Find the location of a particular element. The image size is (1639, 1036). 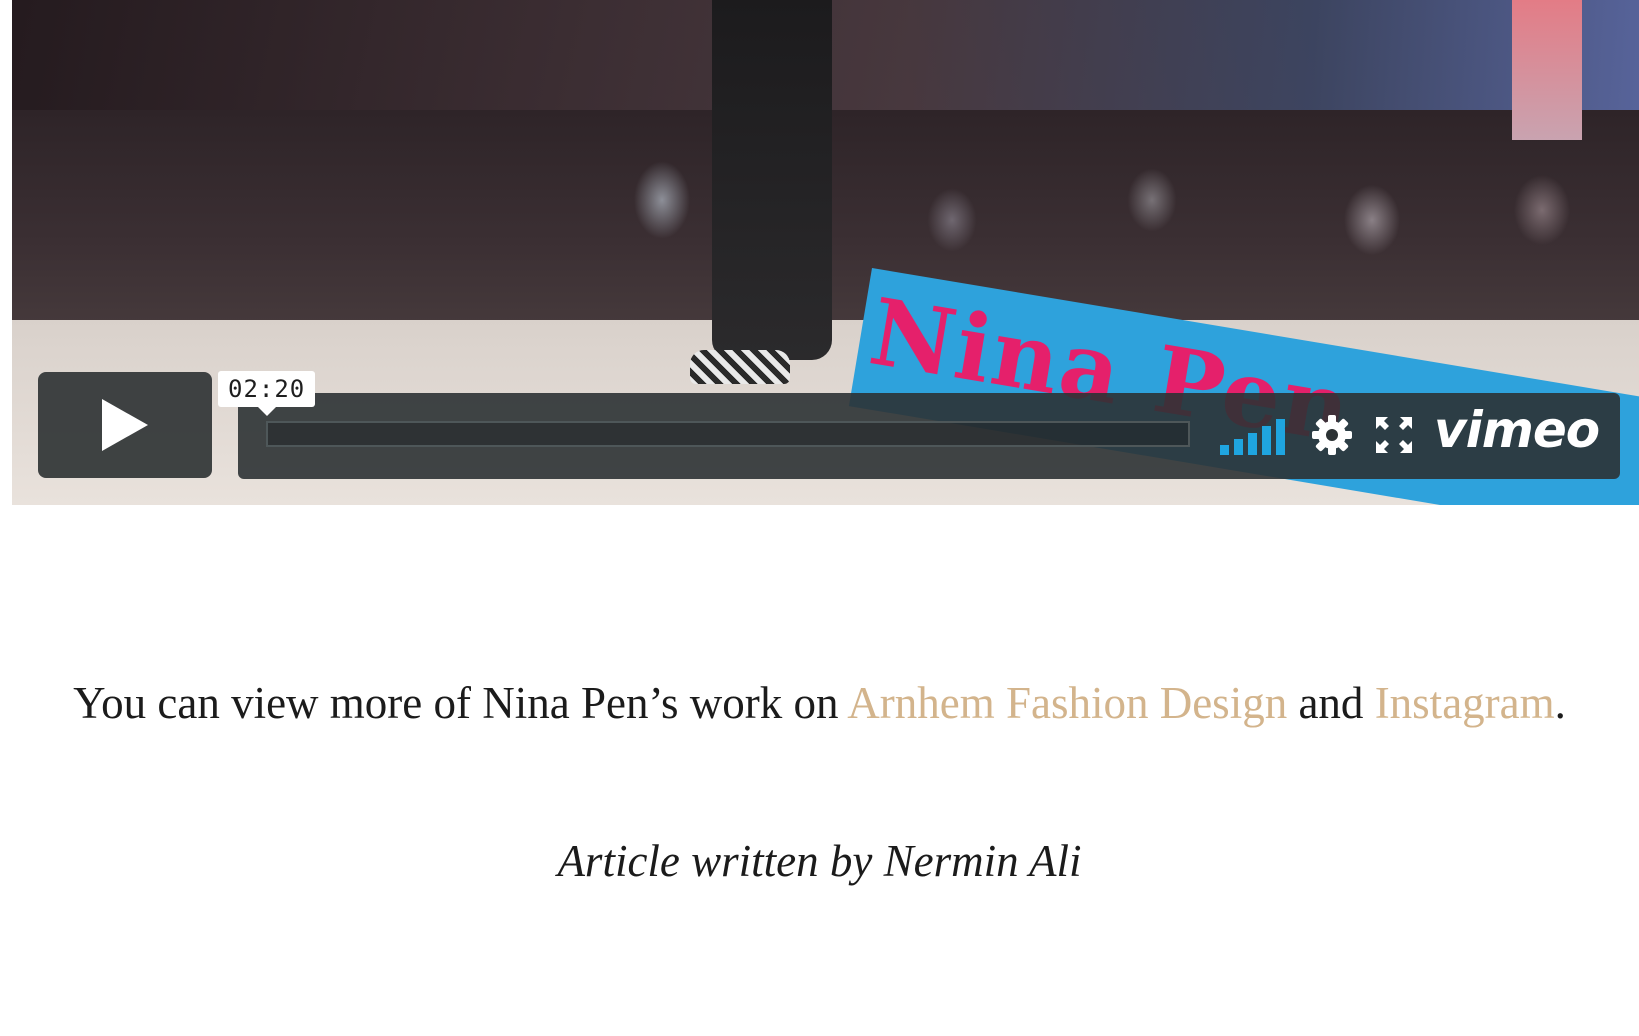

caption-prefix: You can view more of Nina Pen’s work on is located at coordinates (460, 703).